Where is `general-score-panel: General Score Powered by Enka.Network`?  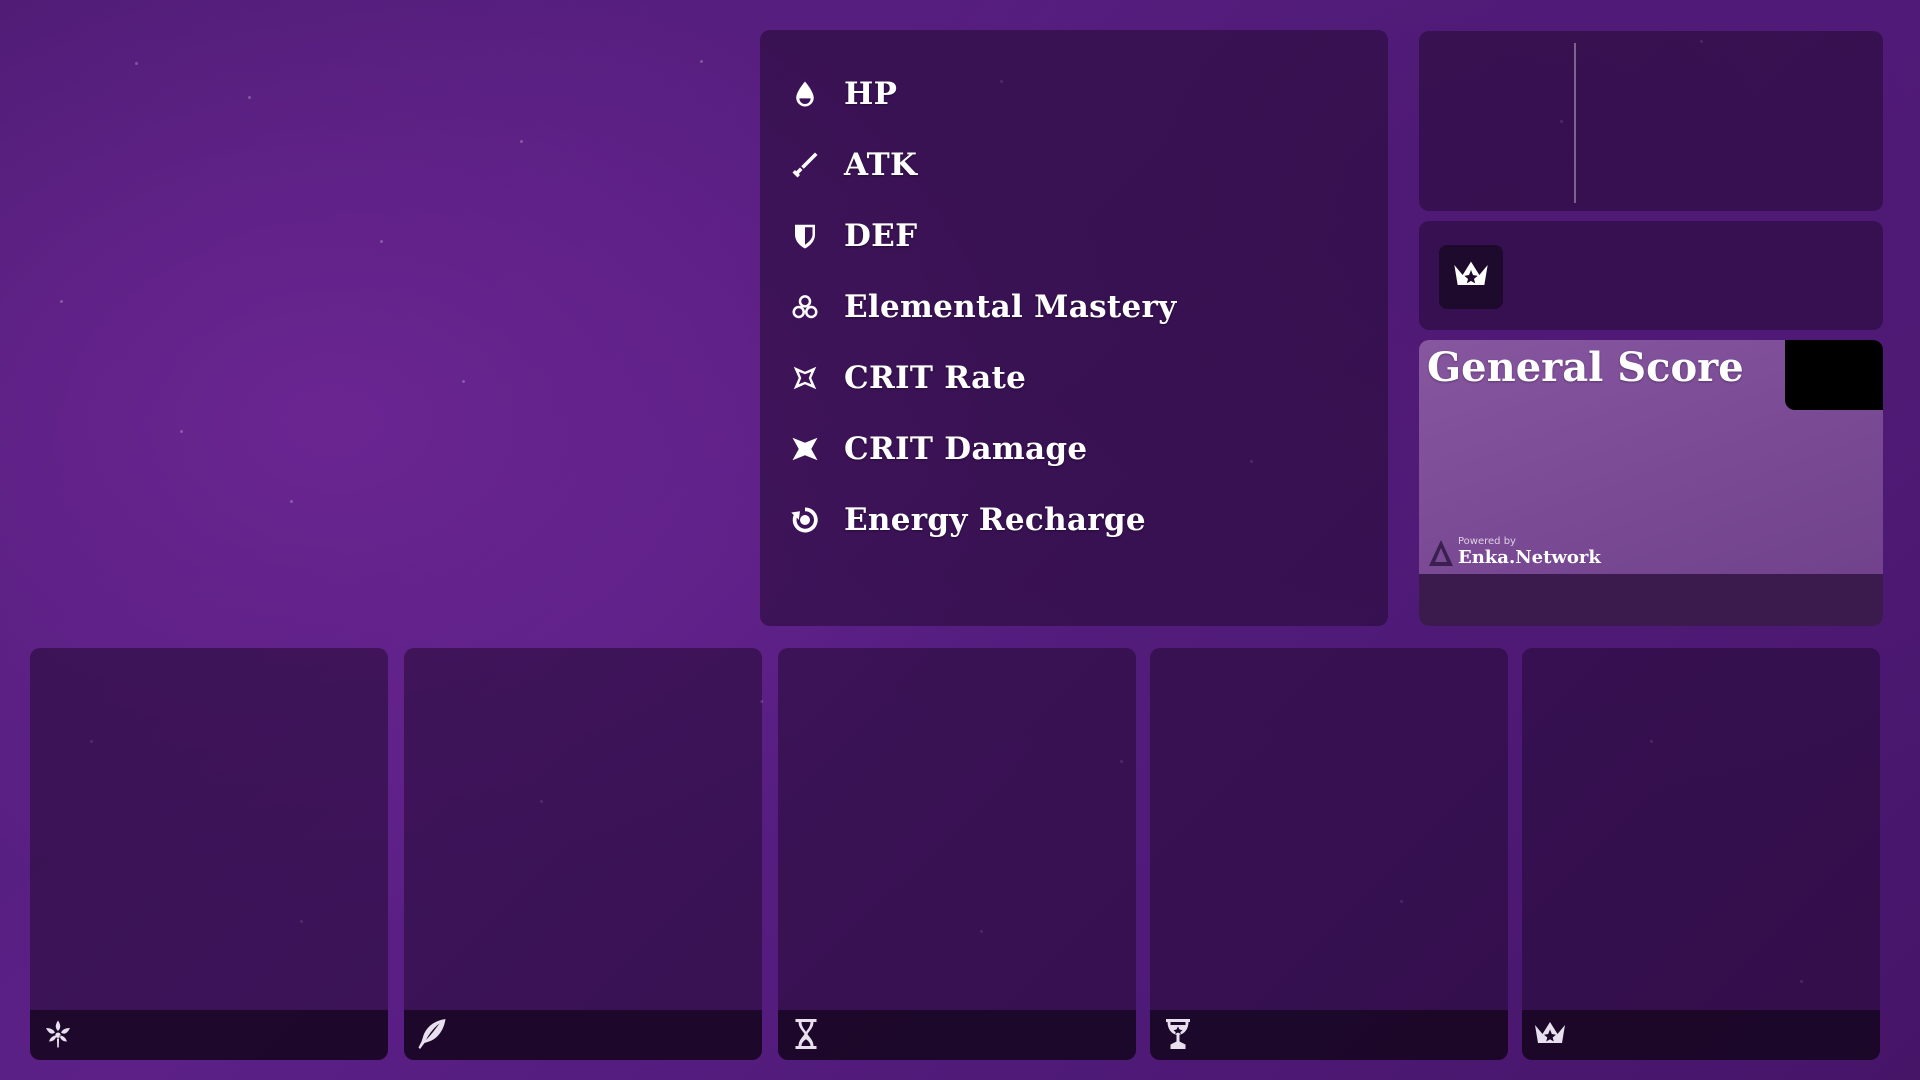
general-score-panel: General Score Powered by Enka.Network is located at coordinates (1651, 483).